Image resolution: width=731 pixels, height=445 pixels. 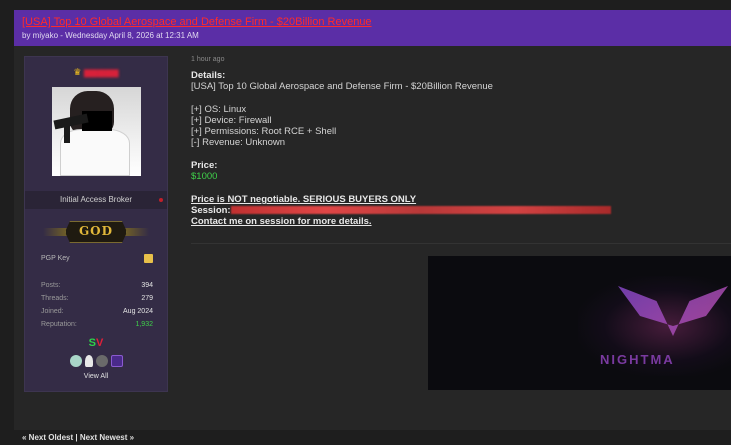 I want to click on crown-icon: ♛, so click(x=77, y=72).